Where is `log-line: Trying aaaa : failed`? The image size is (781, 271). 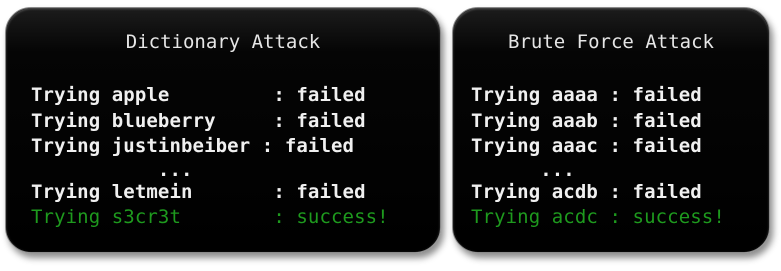
log-line: Trying aaaa : failed is located at coordinates (586, 95).